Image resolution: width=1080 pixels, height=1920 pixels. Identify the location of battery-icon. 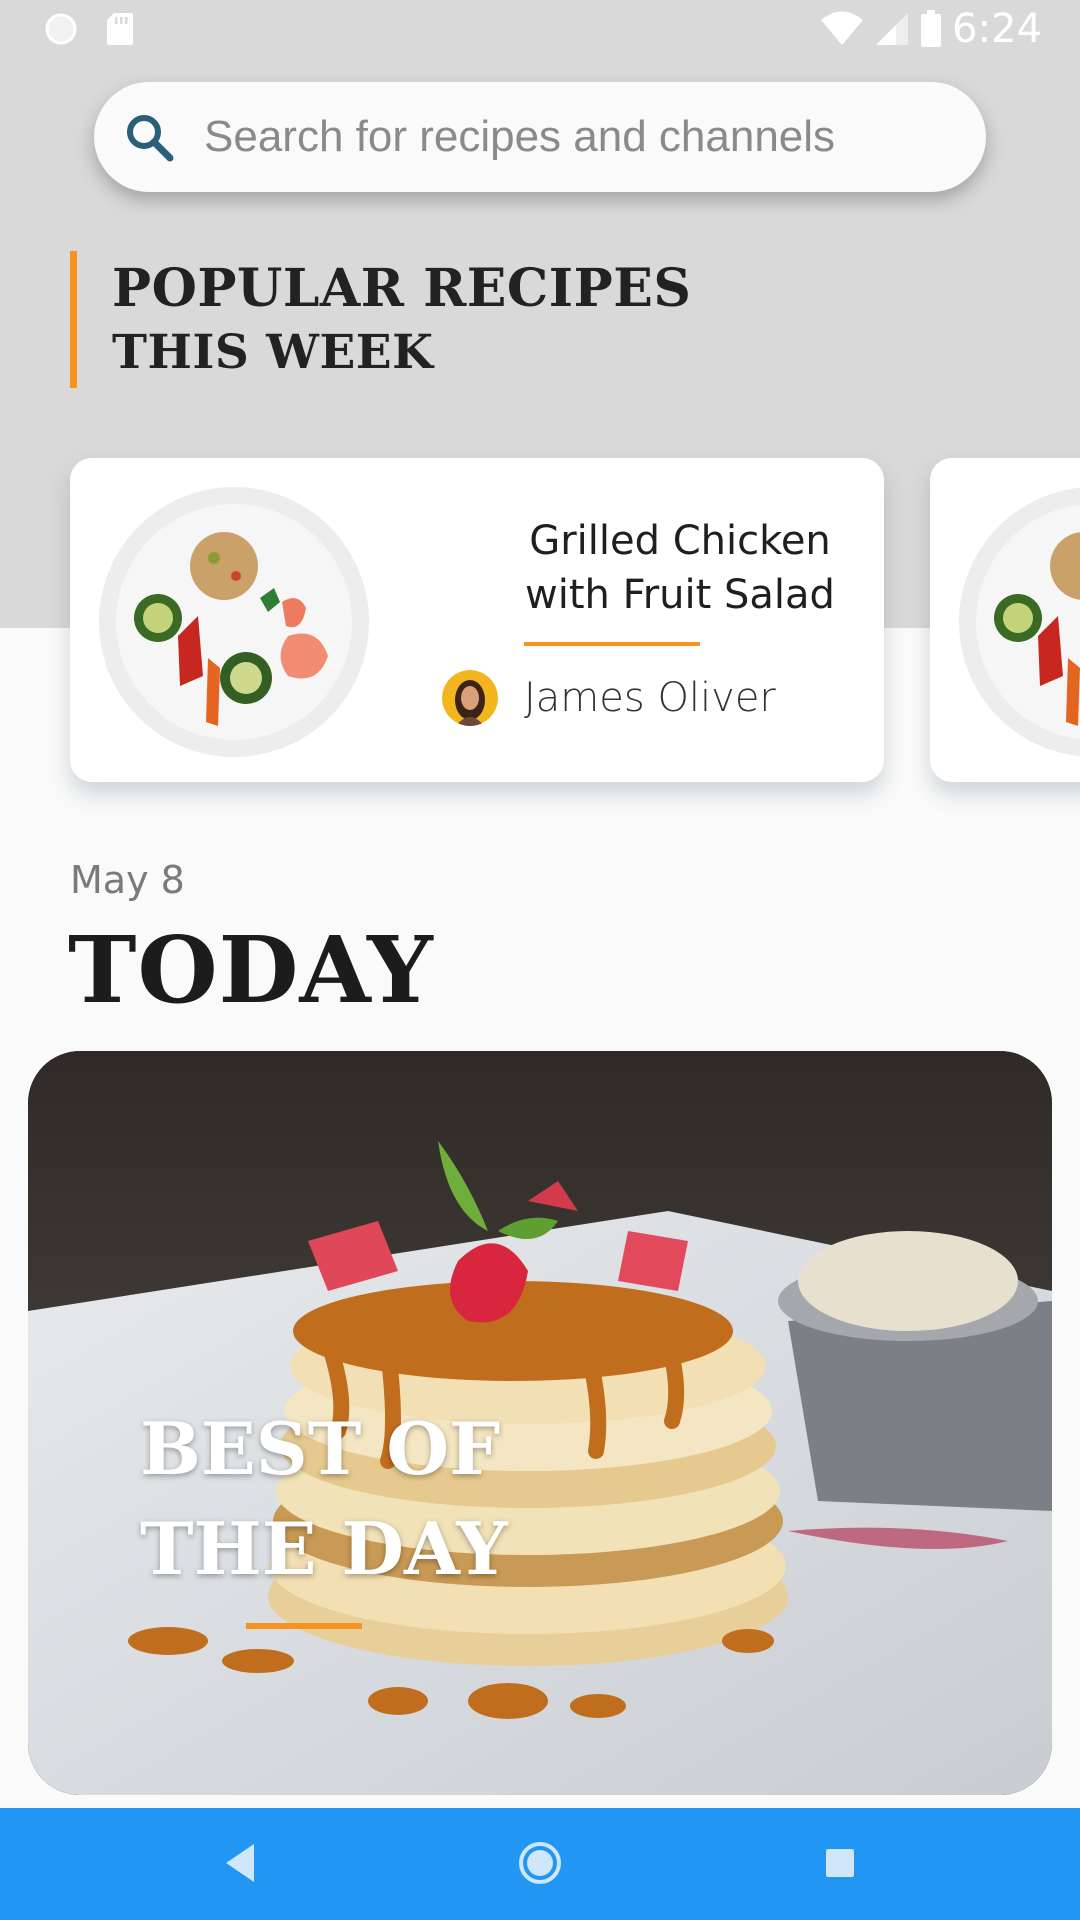
(931, 28).